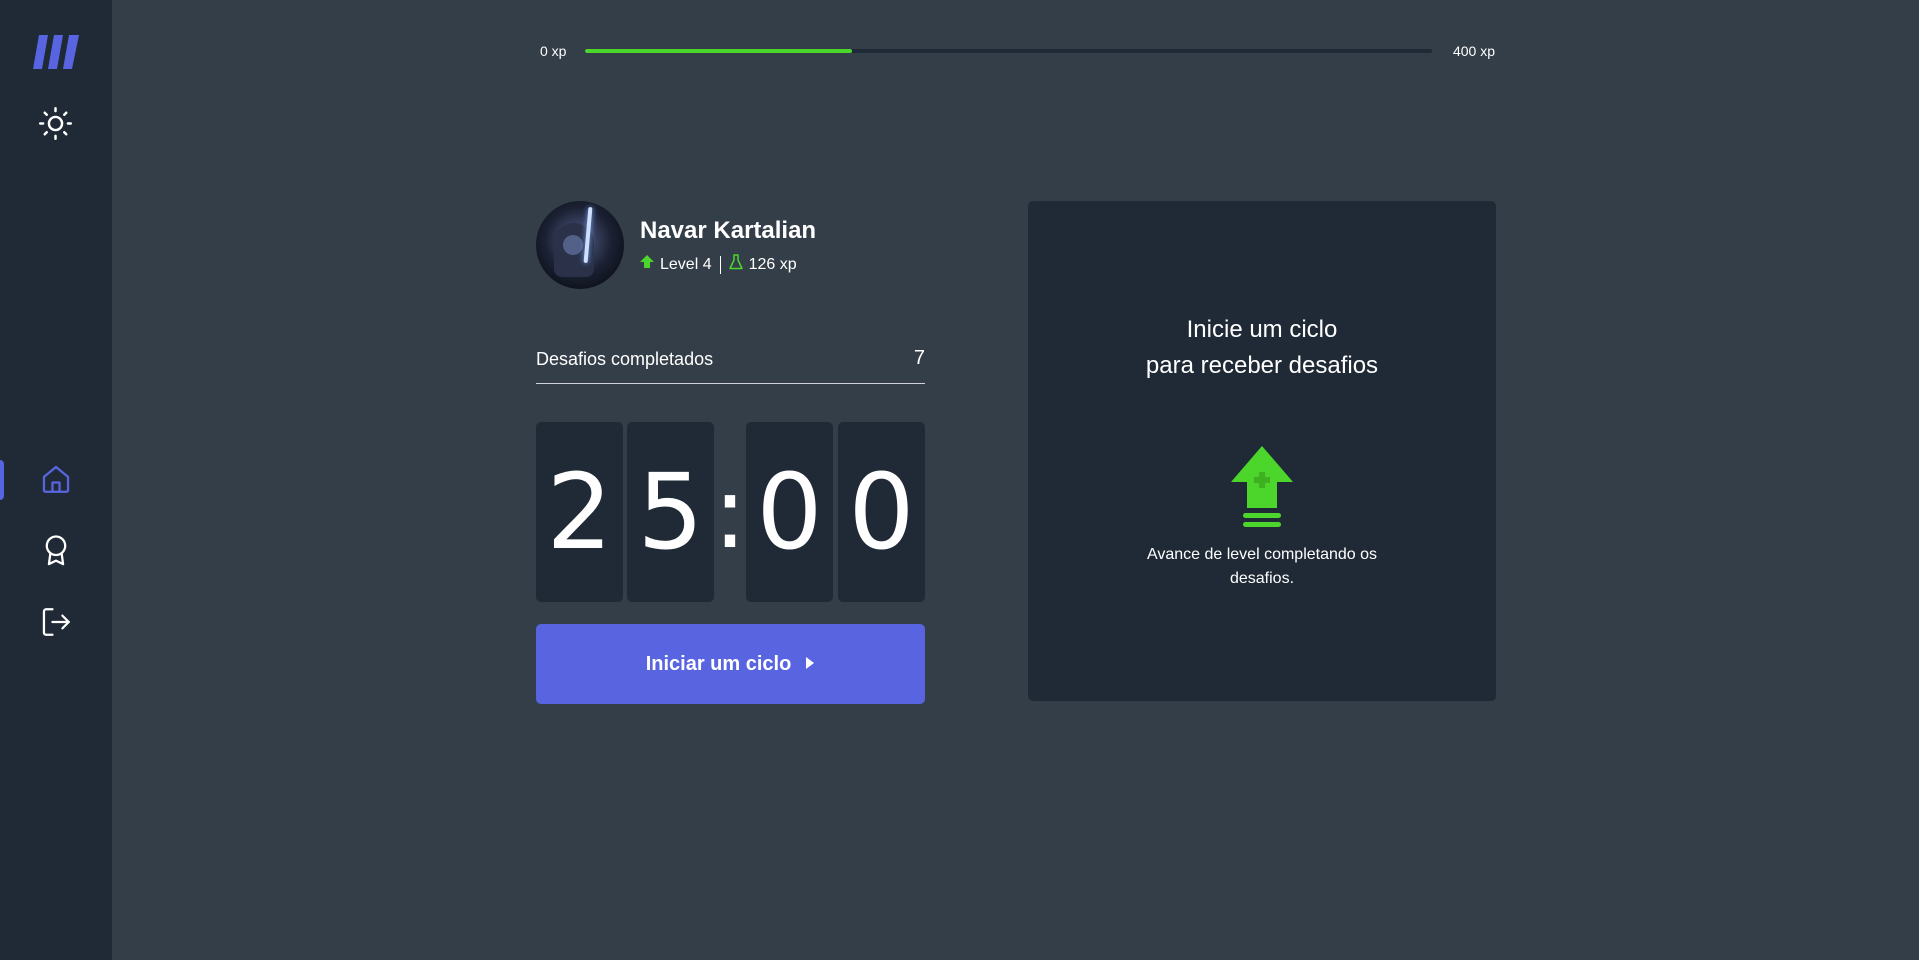 This screenshot has height=960, width=1919. I want to click on play-icon, so click(810, 664).